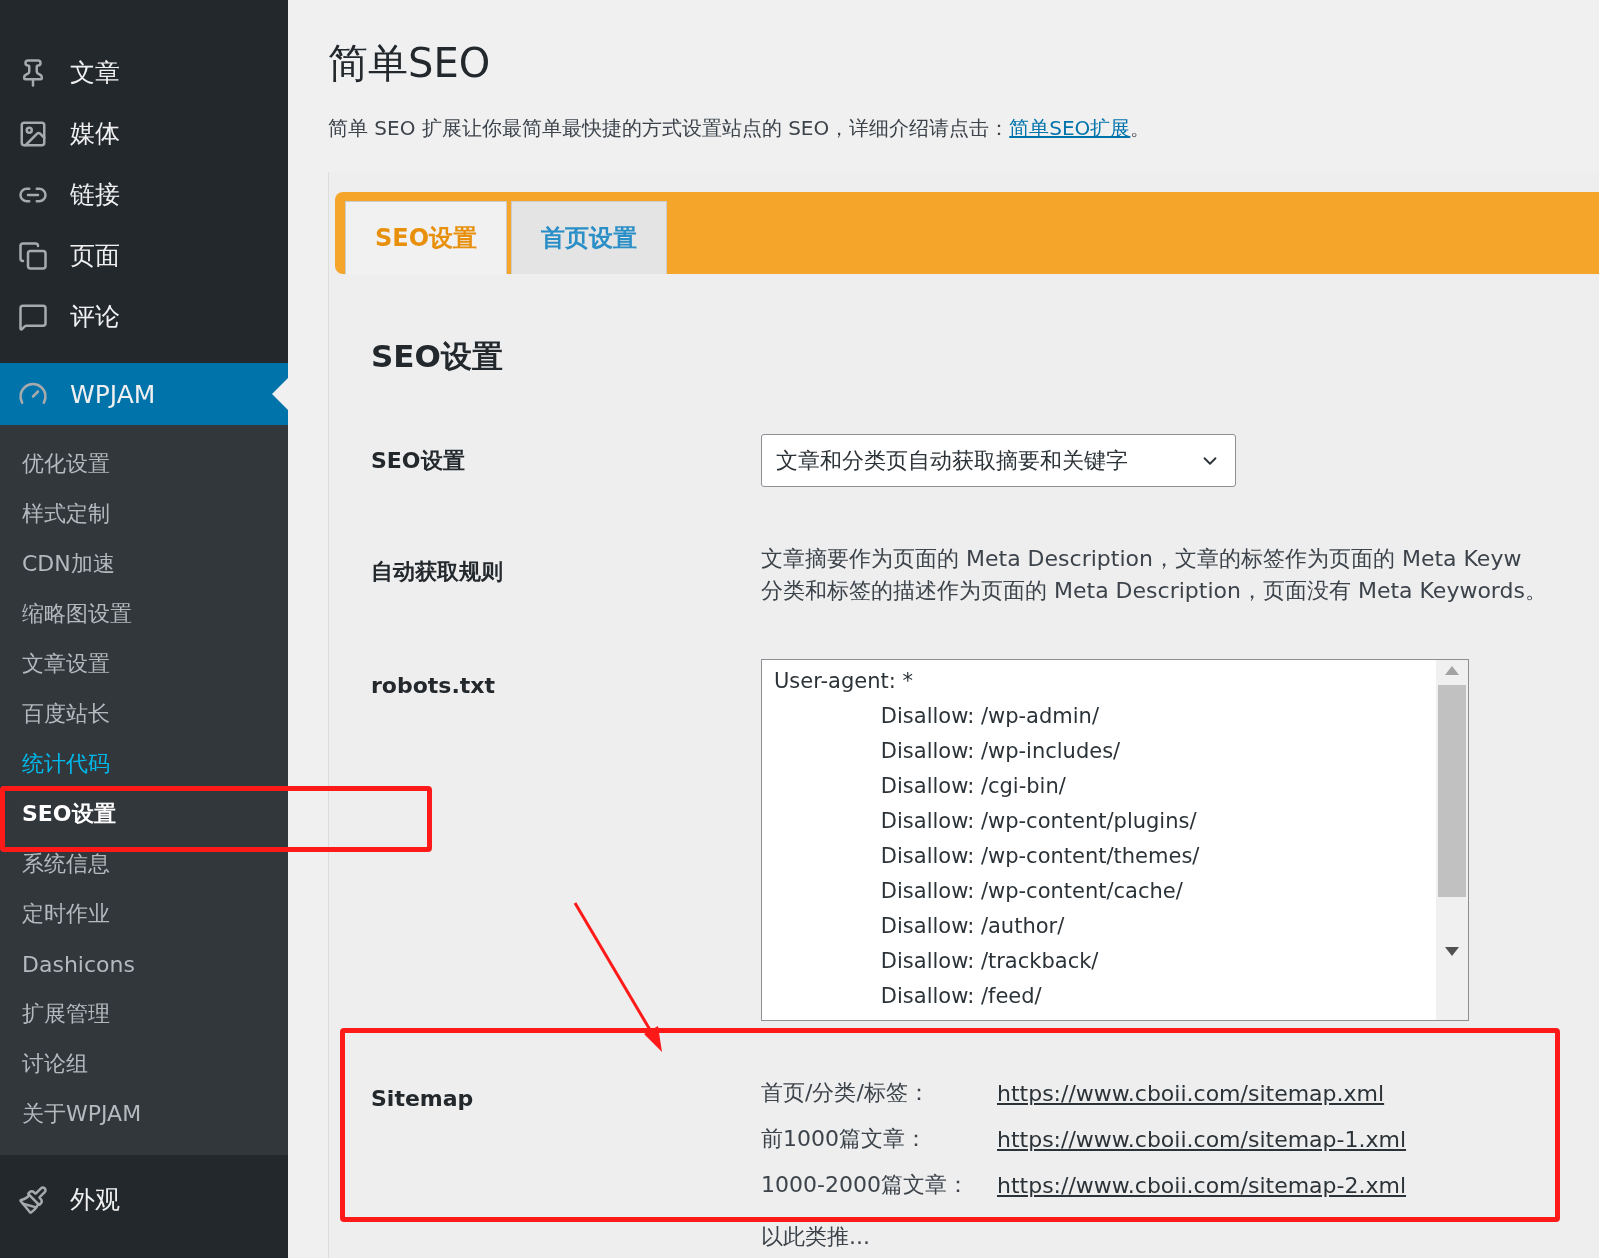 The width and height of the screenshot is (1599, 1258). I want to click on submenu-item: 样式定制, so click(144, 514).